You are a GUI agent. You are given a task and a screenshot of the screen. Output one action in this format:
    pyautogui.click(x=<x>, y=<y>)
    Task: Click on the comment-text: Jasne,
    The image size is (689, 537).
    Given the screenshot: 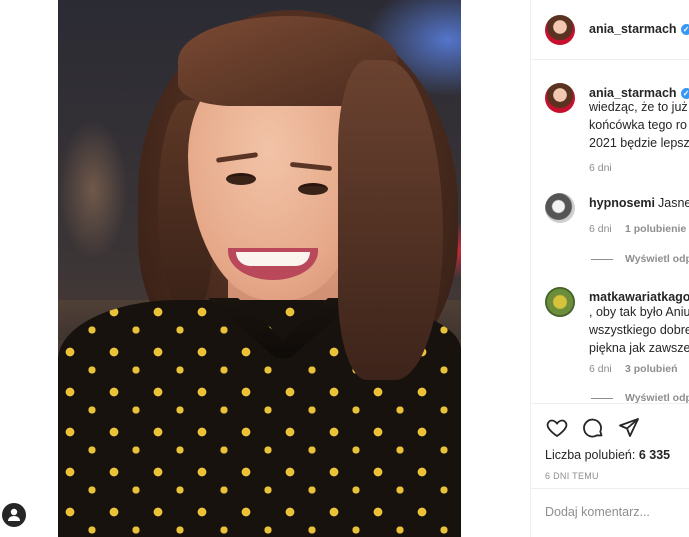 What is the action you would take?
    pyautogui.click(x=673, y=203)
    